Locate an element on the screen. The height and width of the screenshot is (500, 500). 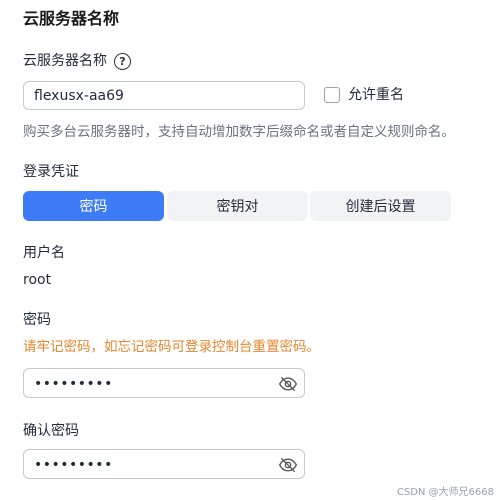
server-name-input: flexusx-aa69 is located at coordinates (164, 95).